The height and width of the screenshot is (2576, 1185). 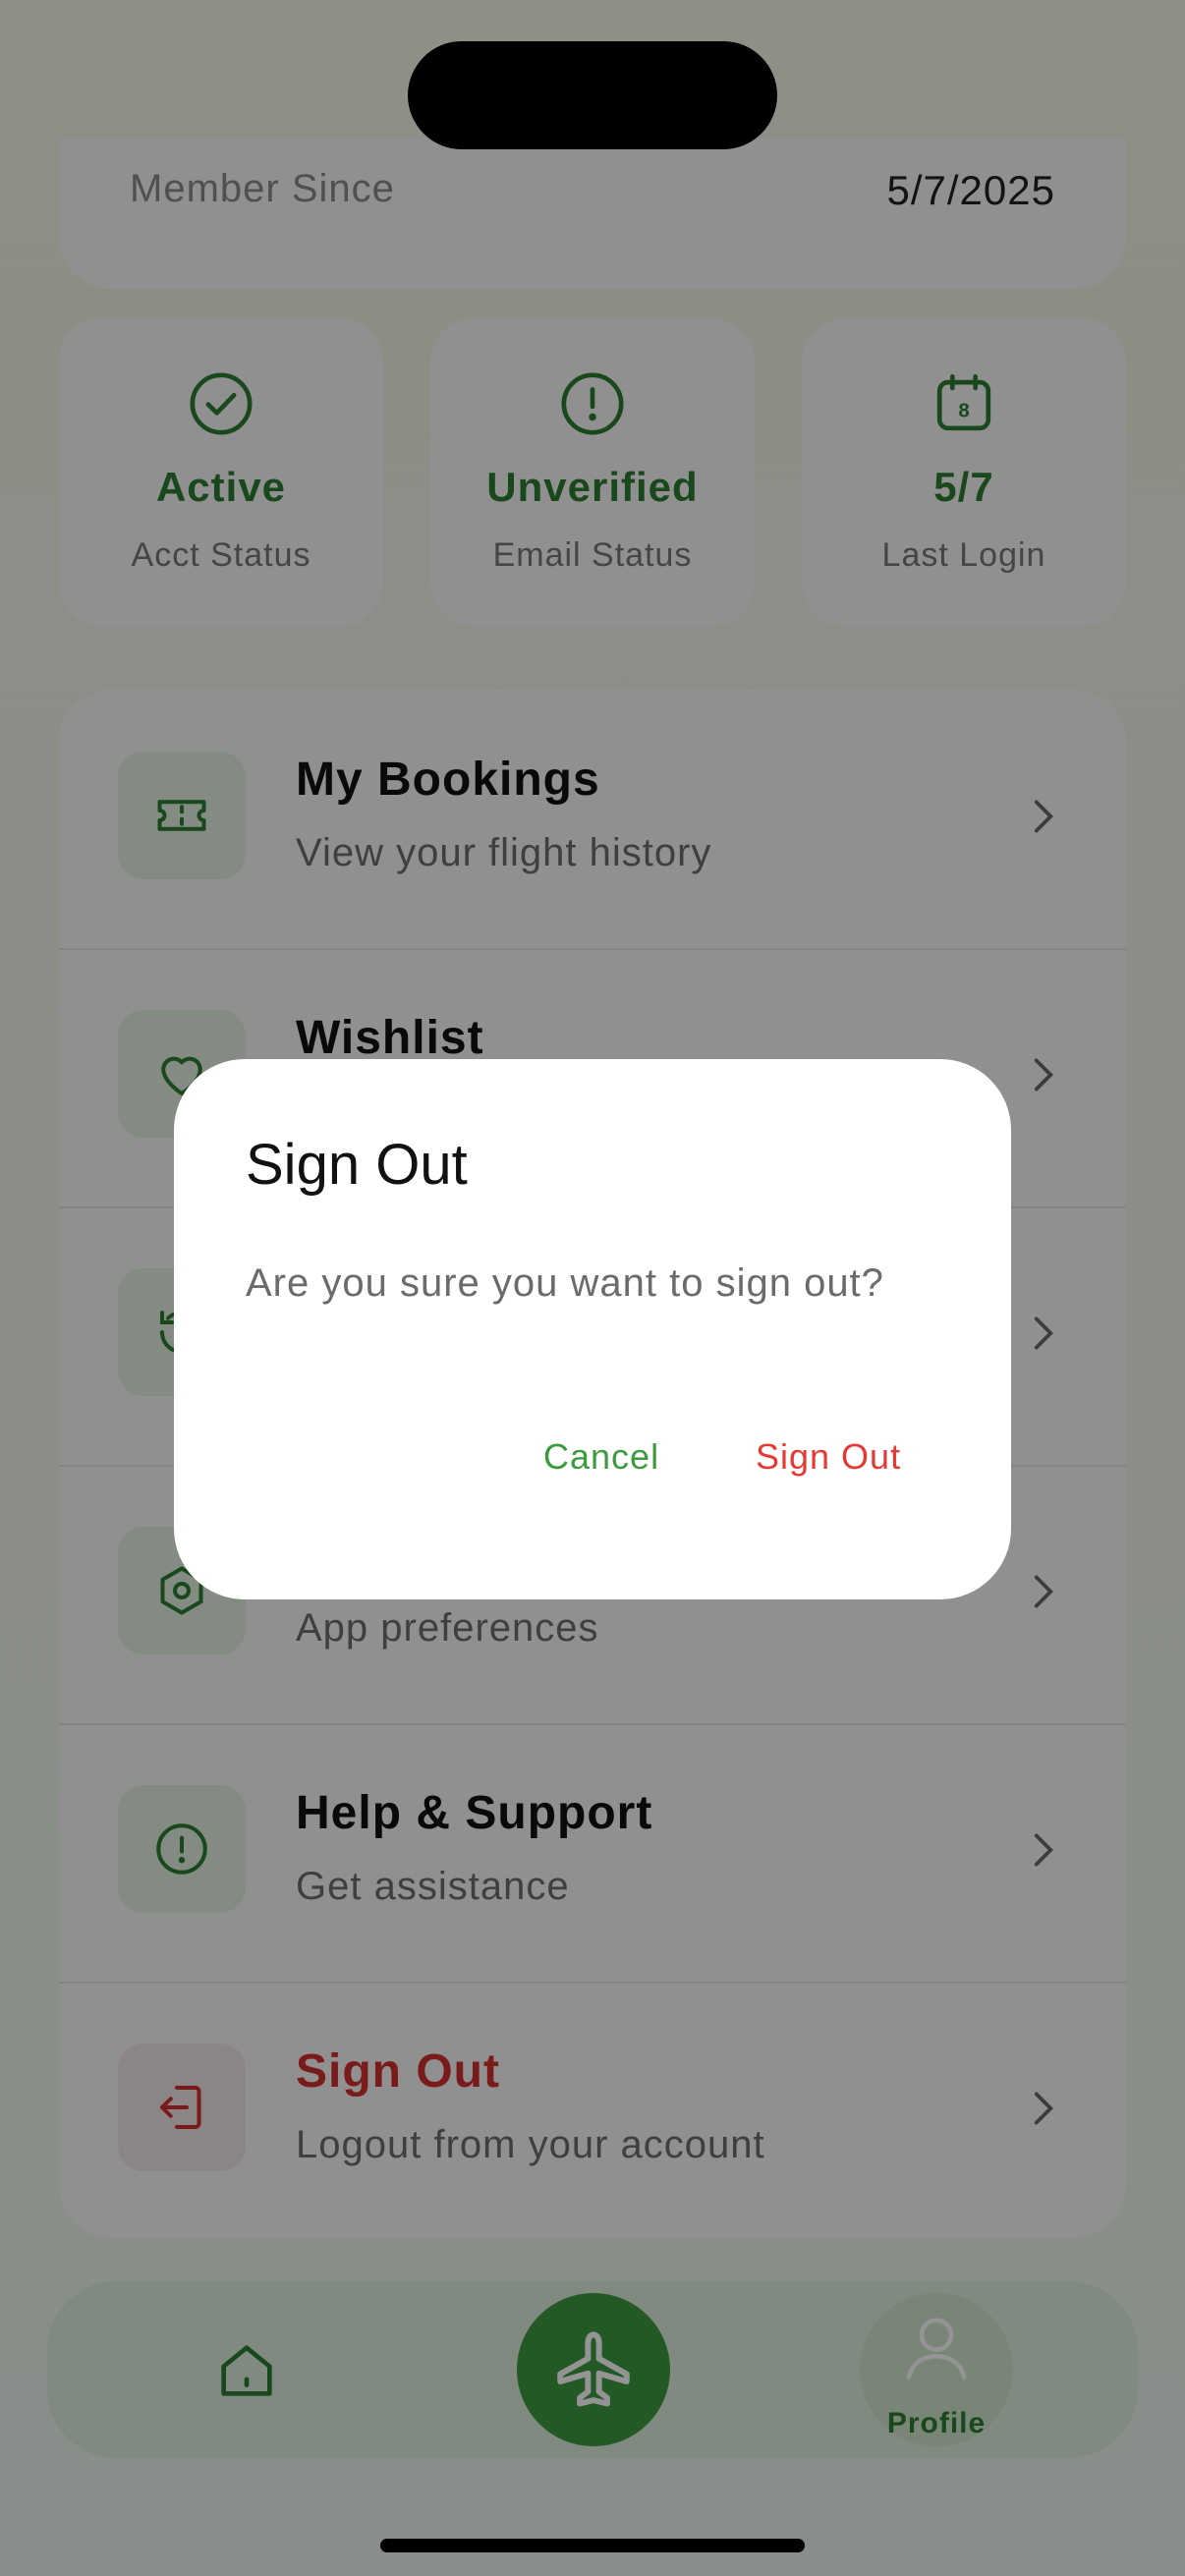 I want to click on home-indicator, so click(x=592, y=2545).